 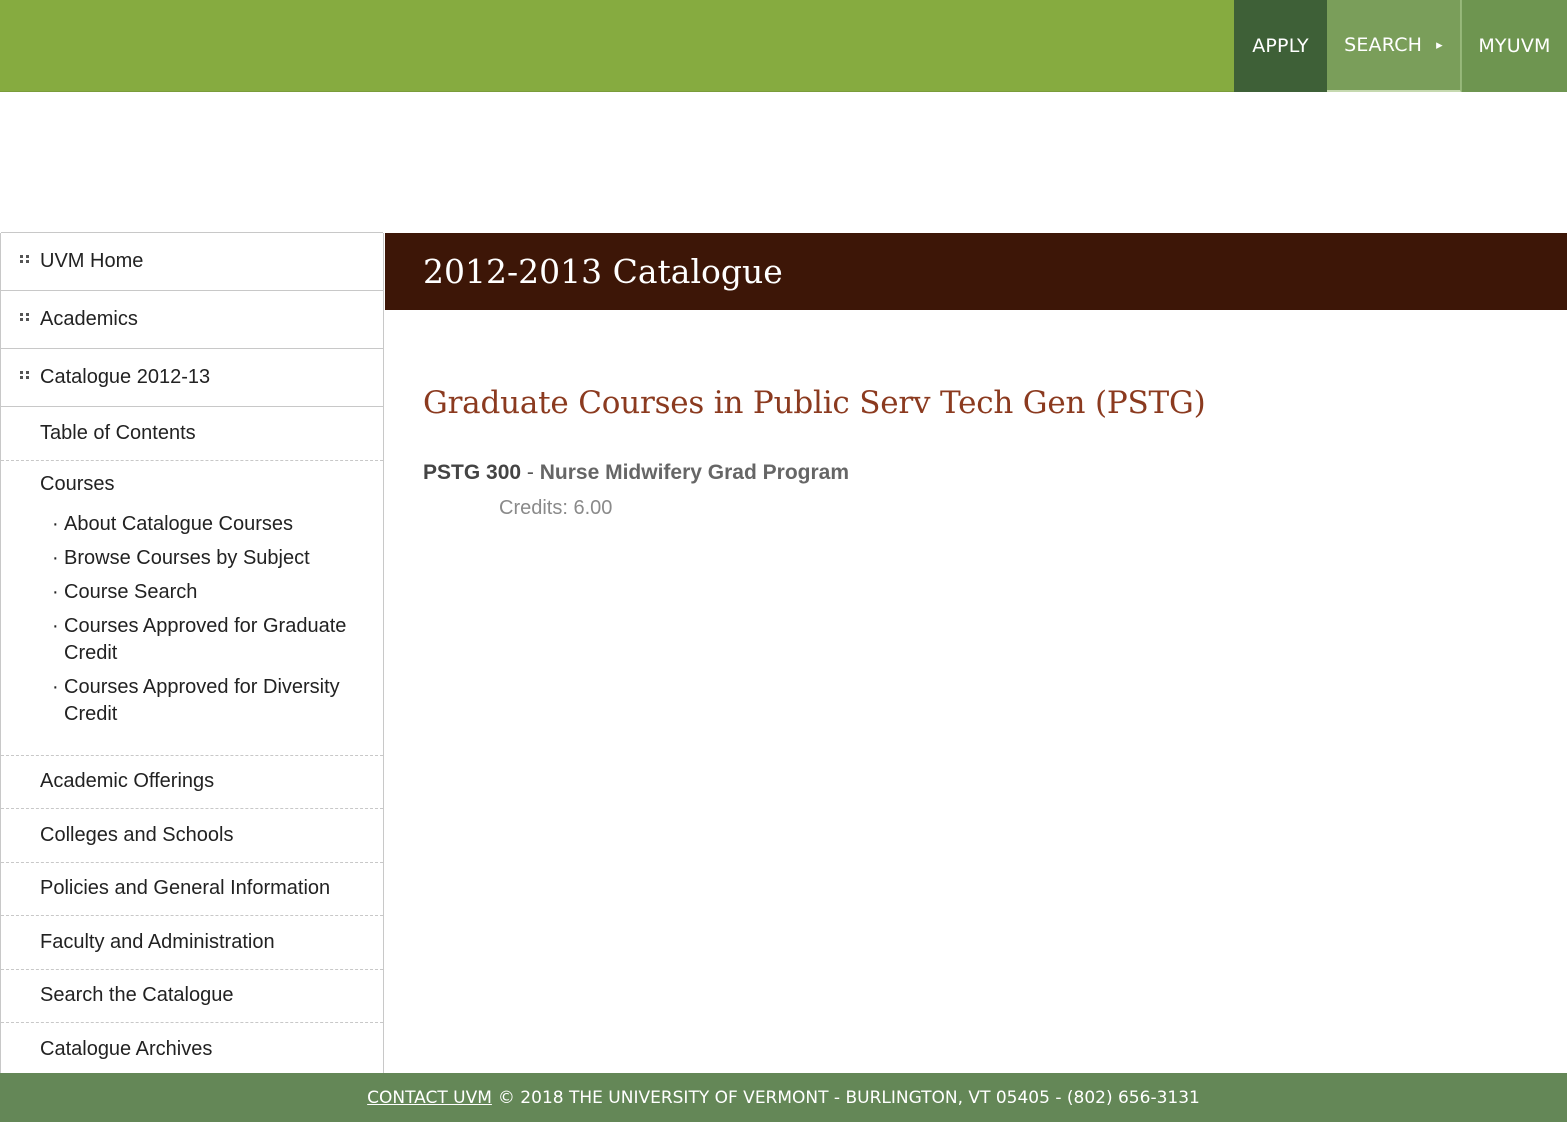 I want to click on sidebar-item-colleges: Colleges and Schools, so click(x=192, y=836).